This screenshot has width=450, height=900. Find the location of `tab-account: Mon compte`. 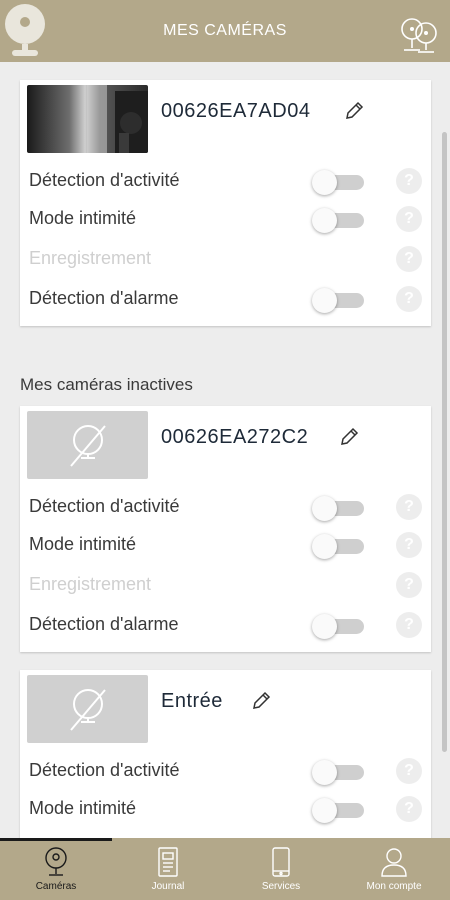

tab-account: Mon compte is located at coordinates (394, 869).